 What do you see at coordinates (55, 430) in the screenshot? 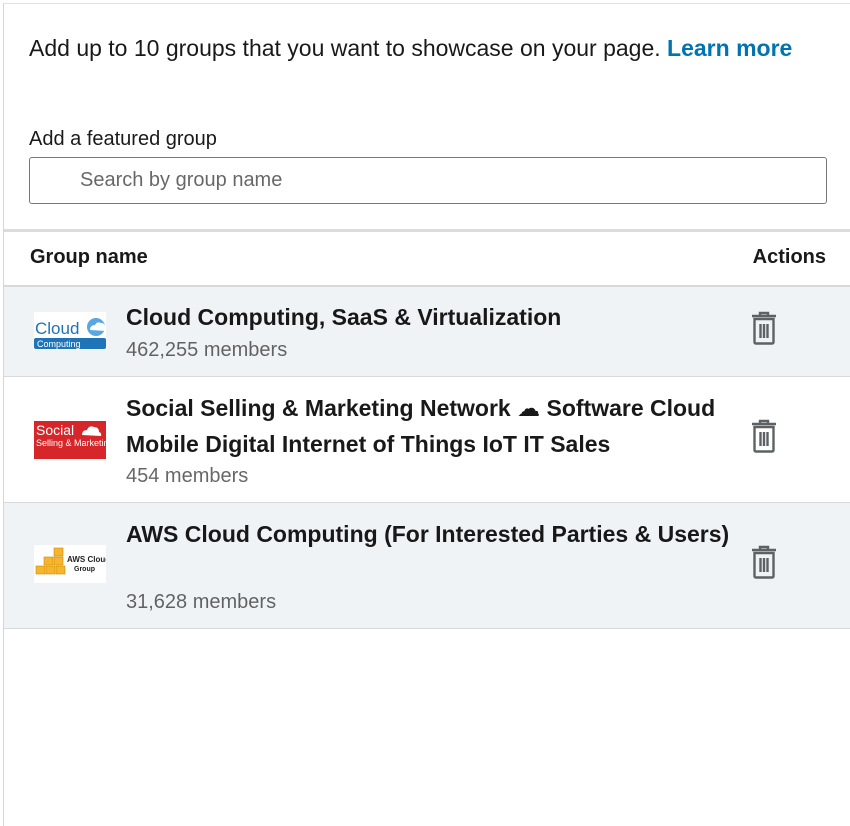
I see `social-logo-title: Social` at bounding box center [55, 430].